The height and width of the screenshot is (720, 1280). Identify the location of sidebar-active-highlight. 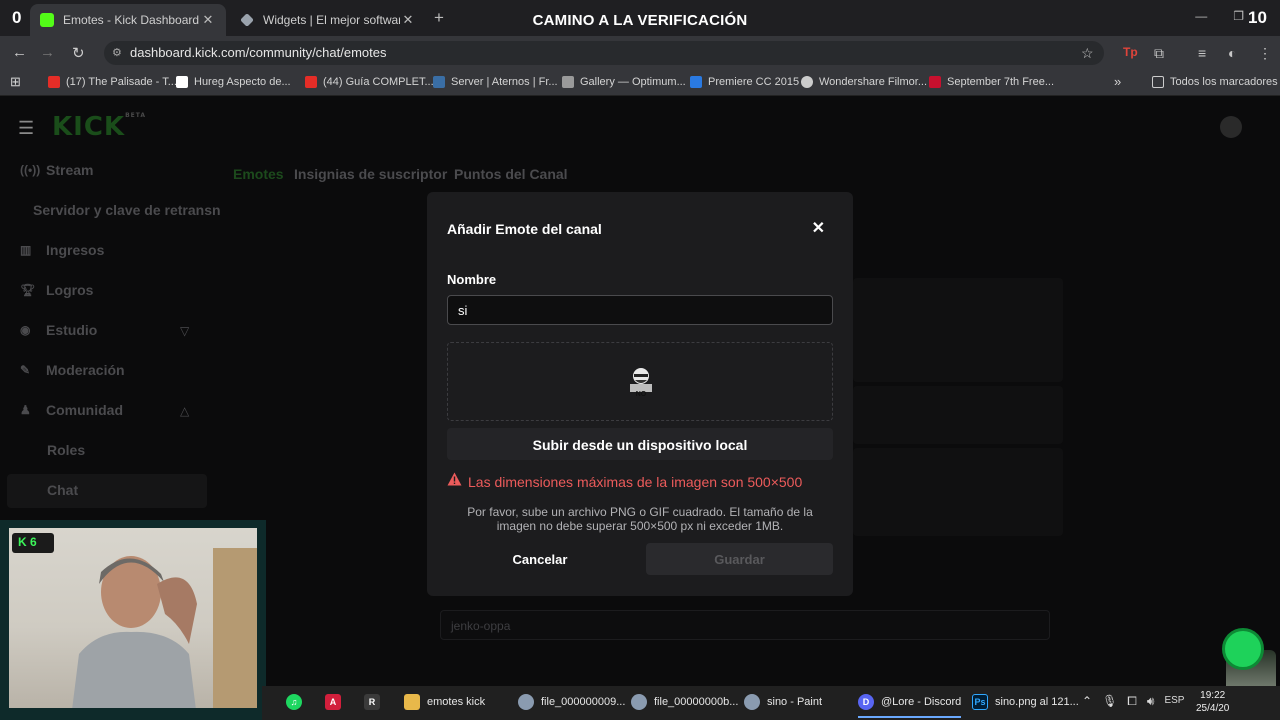
(107, 491).